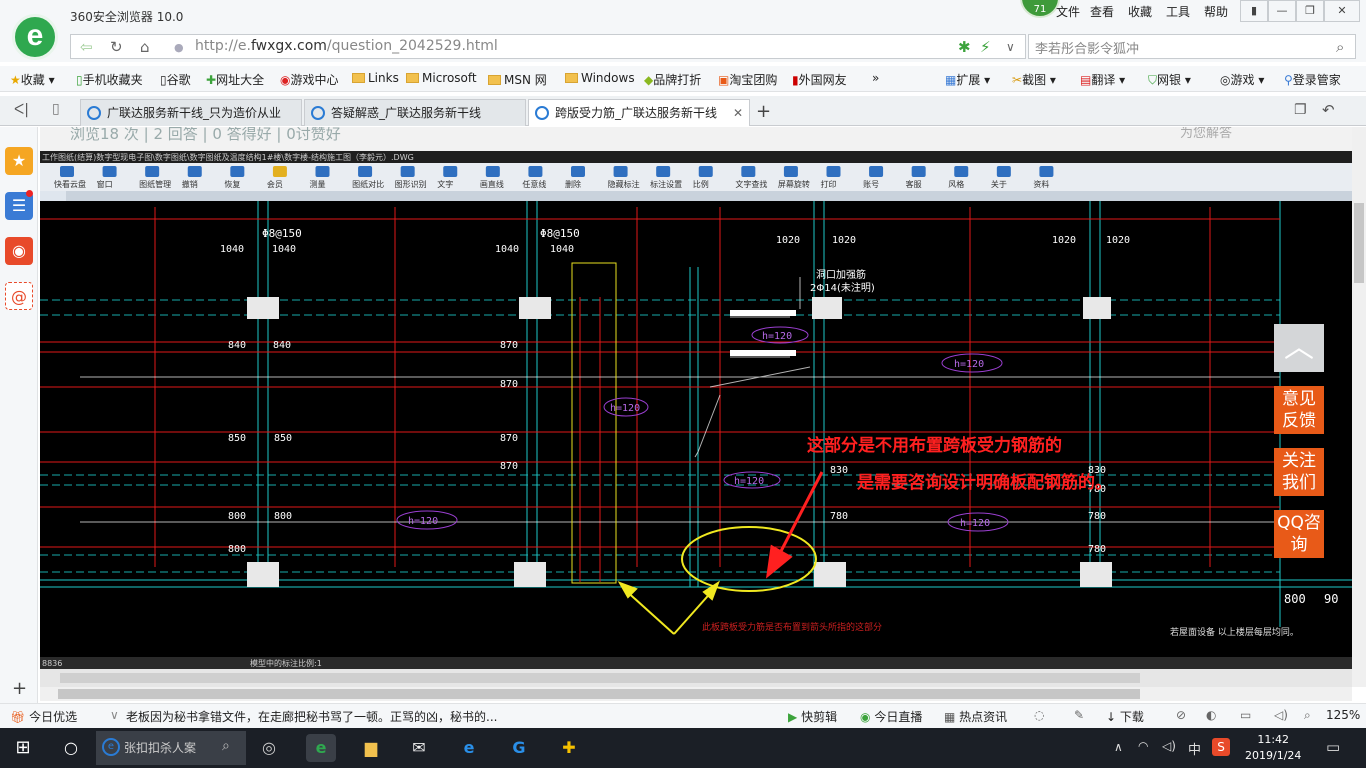  I want to click on qq-consult-button: QQ咨询, so click(1299, 534).